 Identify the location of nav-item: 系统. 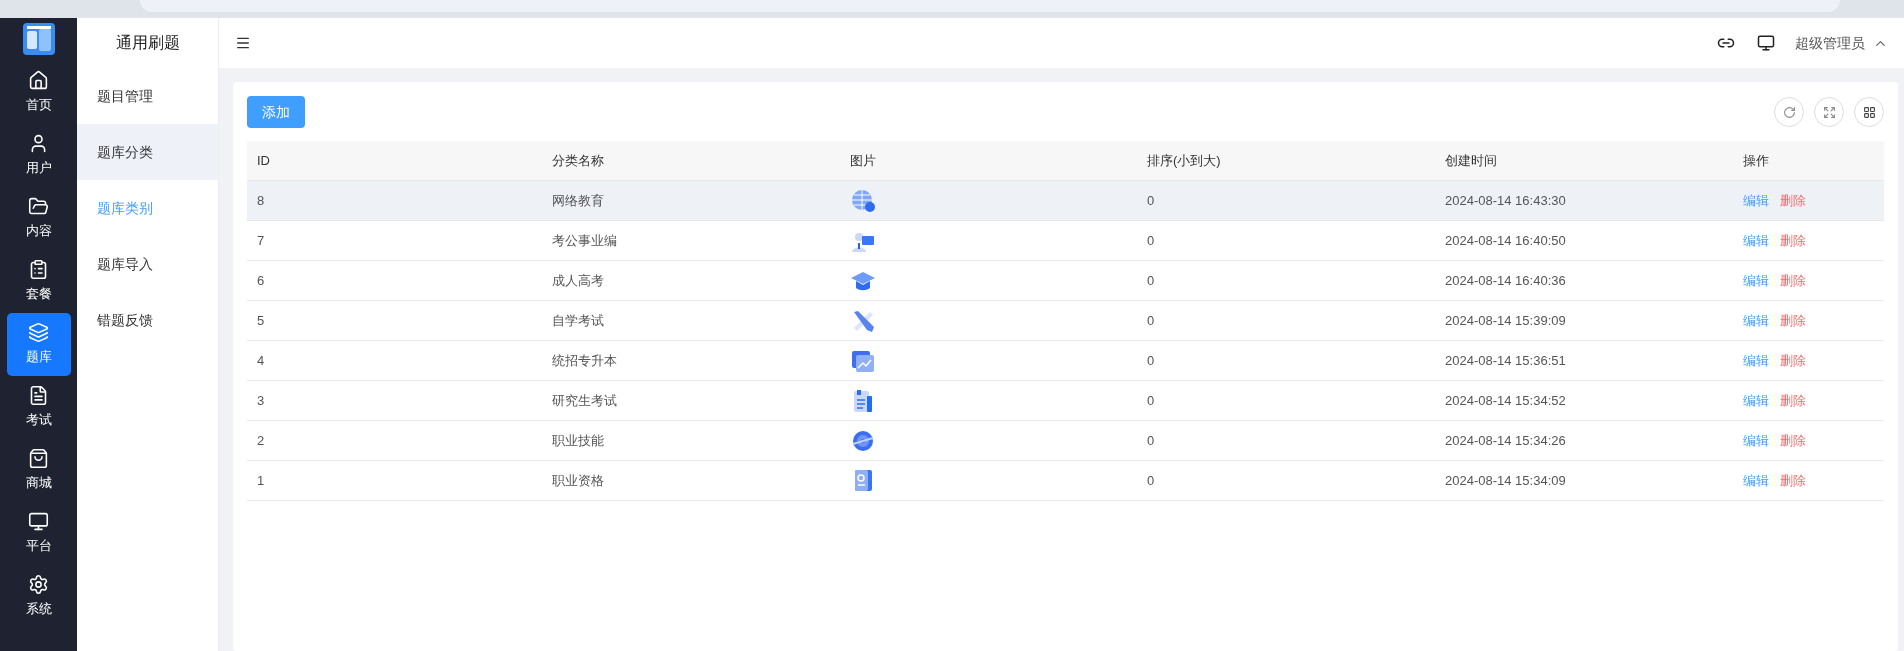
(38, 596).